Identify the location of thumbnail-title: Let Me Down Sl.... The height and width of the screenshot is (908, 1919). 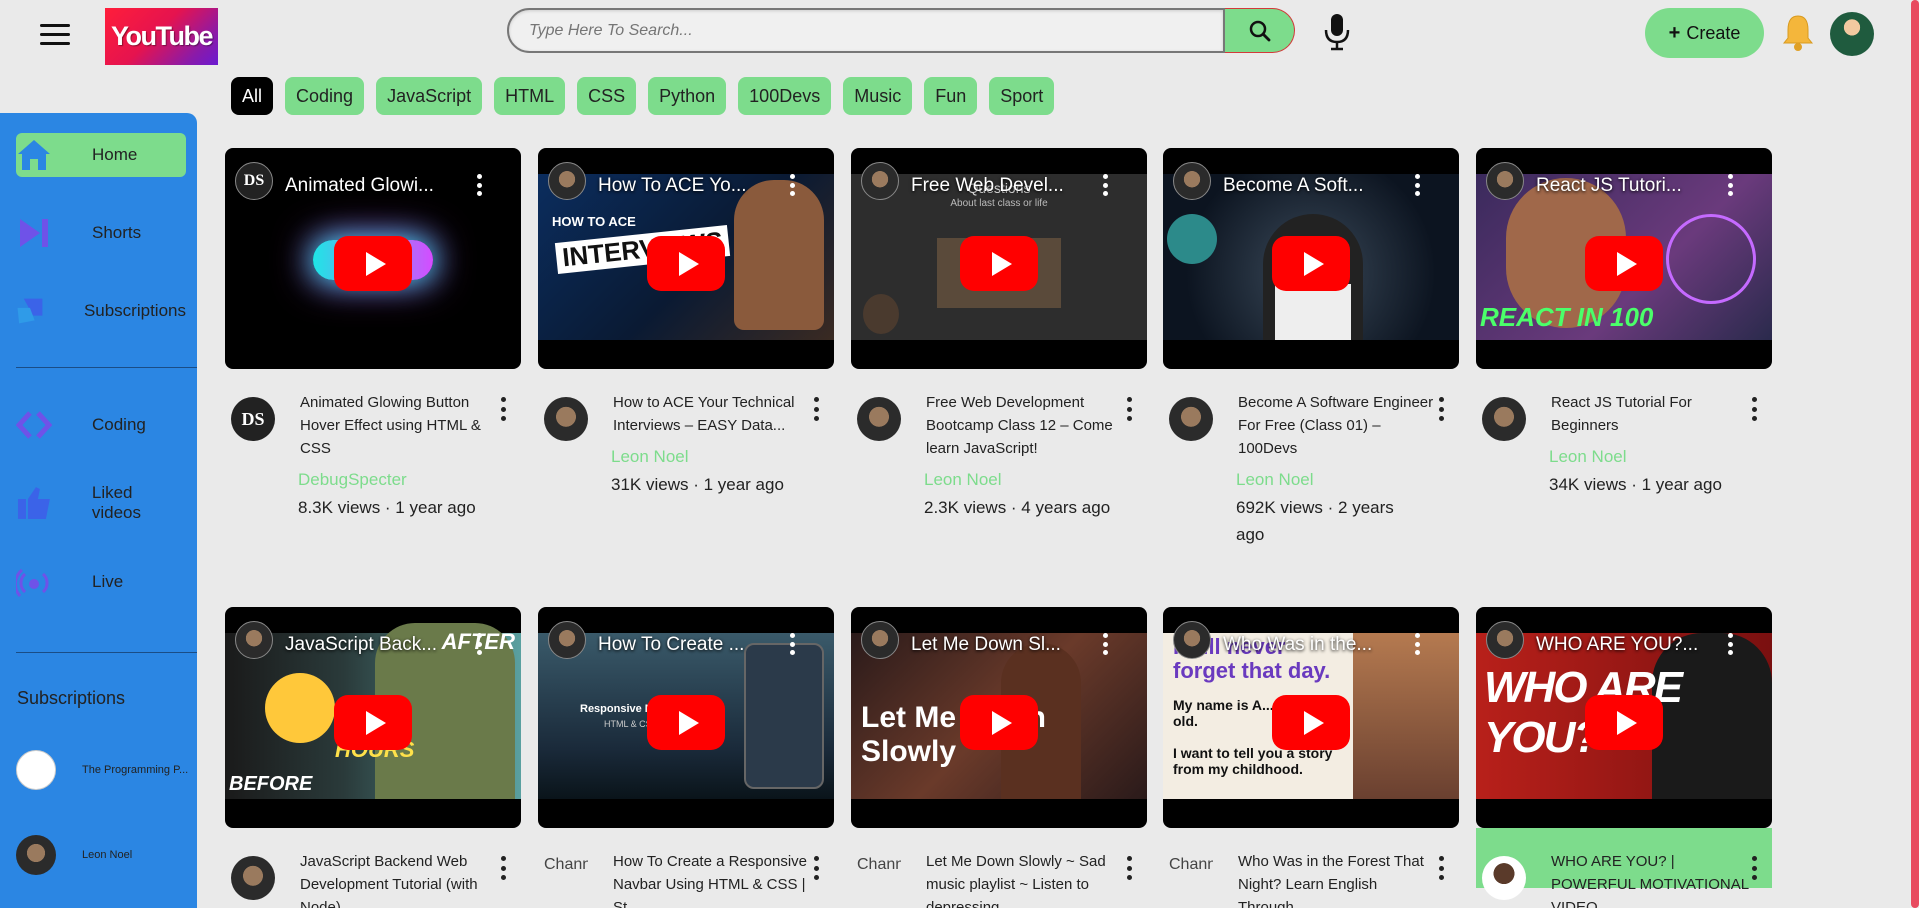
(986, 644).